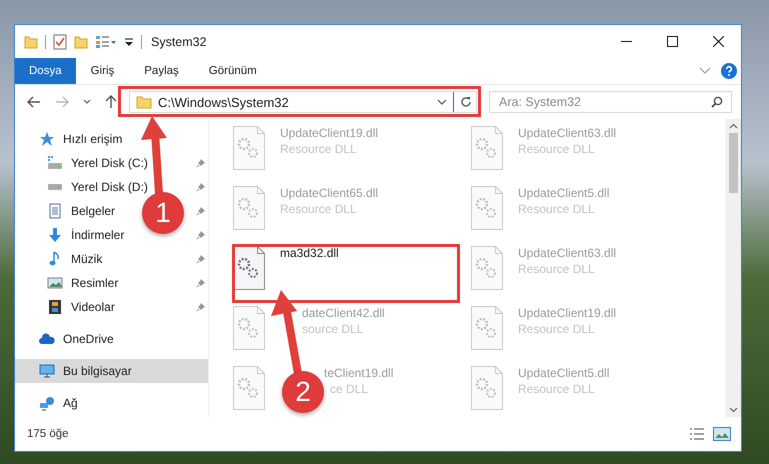 The width and height of the screenshot is (769, 464). I want to click on list-view-icon, so click(106, 41).